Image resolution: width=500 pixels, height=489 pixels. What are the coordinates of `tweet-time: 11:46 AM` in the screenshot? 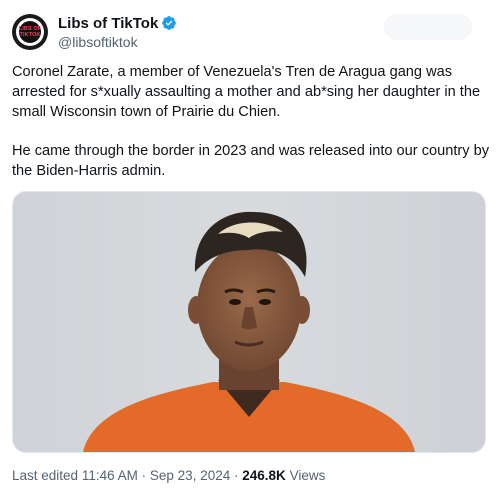 It's located at (110, 475).